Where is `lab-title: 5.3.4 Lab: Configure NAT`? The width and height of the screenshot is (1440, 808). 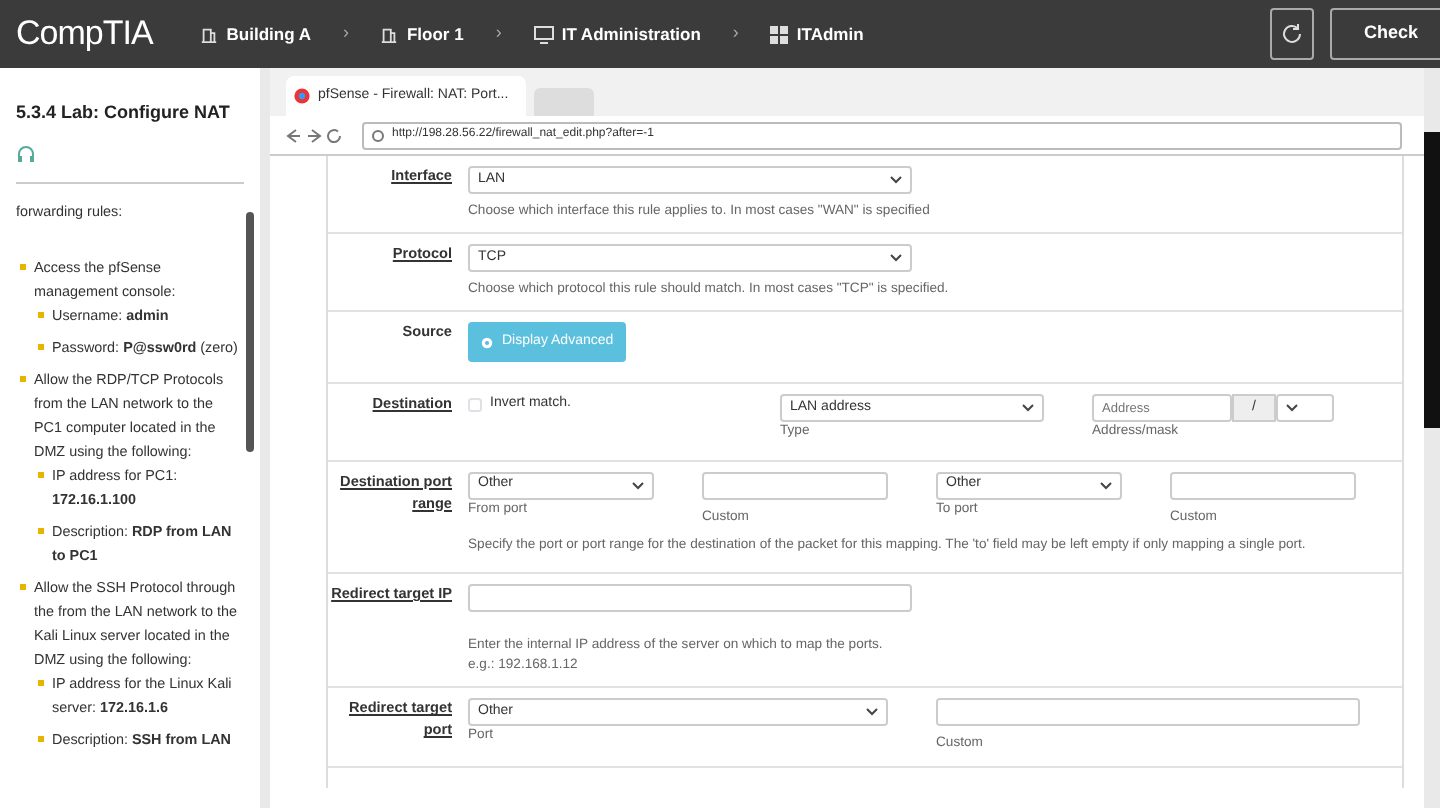 lab-title: 5.3.4 Lab: Configure NAT is located at coordinates (124, 113).